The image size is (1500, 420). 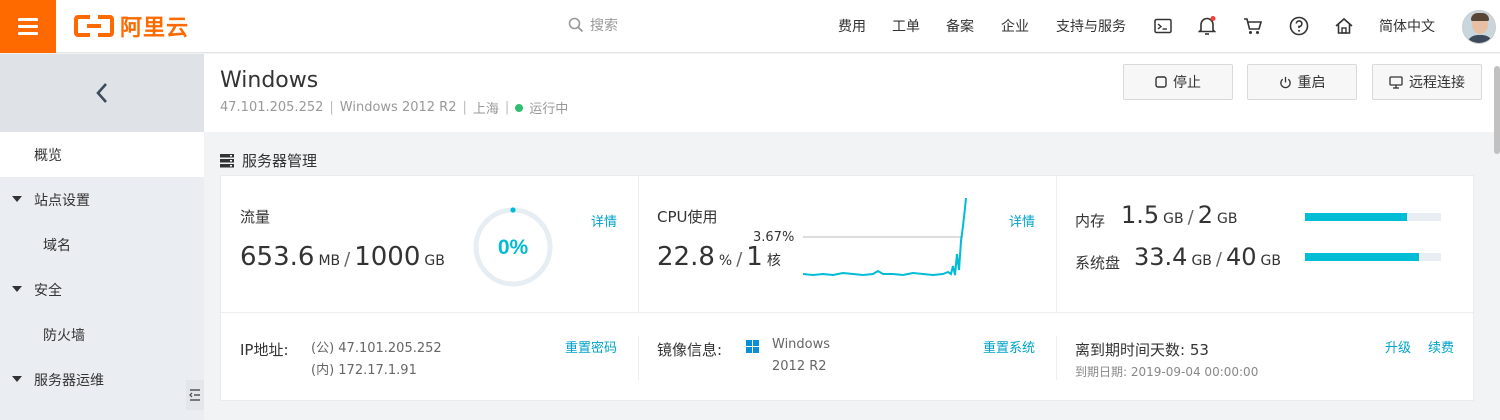 What do you see at coordinates (102, 199) in the screenshot?
I see `sidebar-item-site-settings: 站点设置` at bounding box center [102, 199].